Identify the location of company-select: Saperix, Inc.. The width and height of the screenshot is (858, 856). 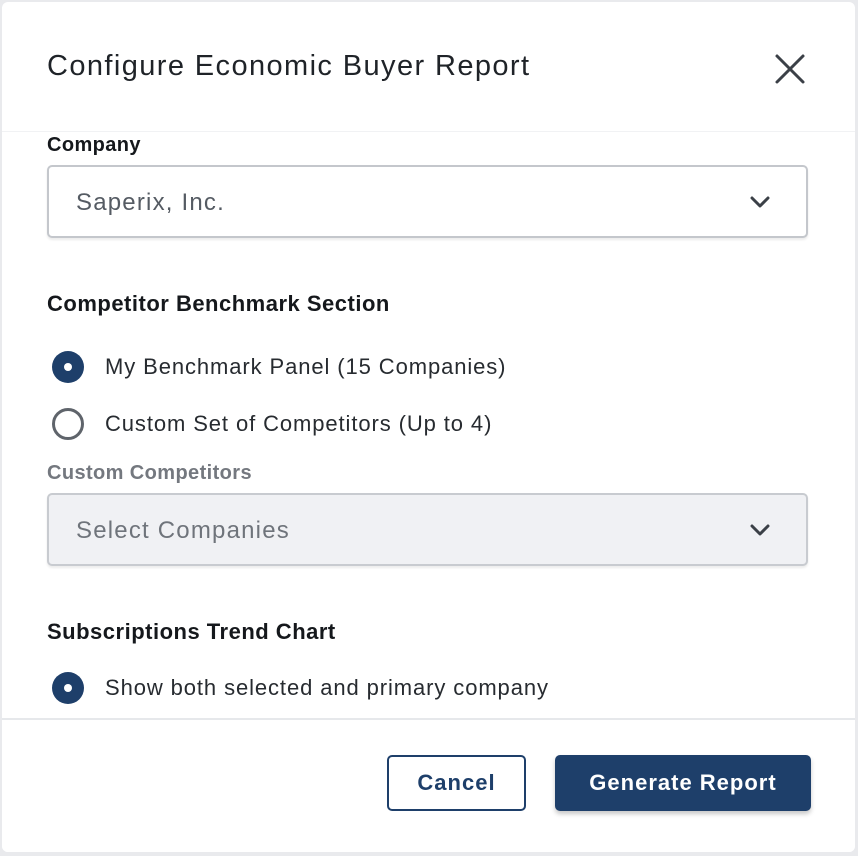
(427, 201).